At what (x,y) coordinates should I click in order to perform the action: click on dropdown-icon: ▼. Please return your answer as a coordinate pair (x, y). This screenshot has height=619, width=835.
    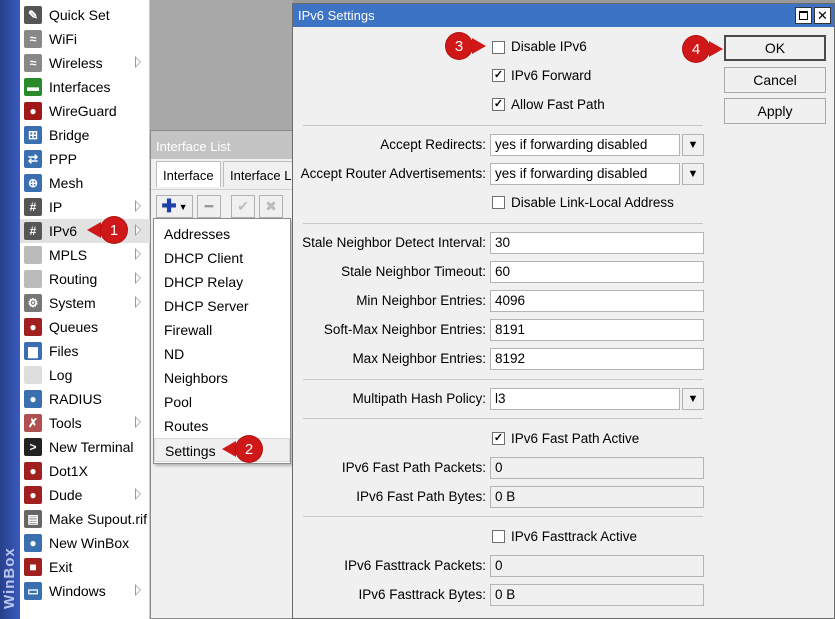
    Looking at the image, I should click on (183, 206).